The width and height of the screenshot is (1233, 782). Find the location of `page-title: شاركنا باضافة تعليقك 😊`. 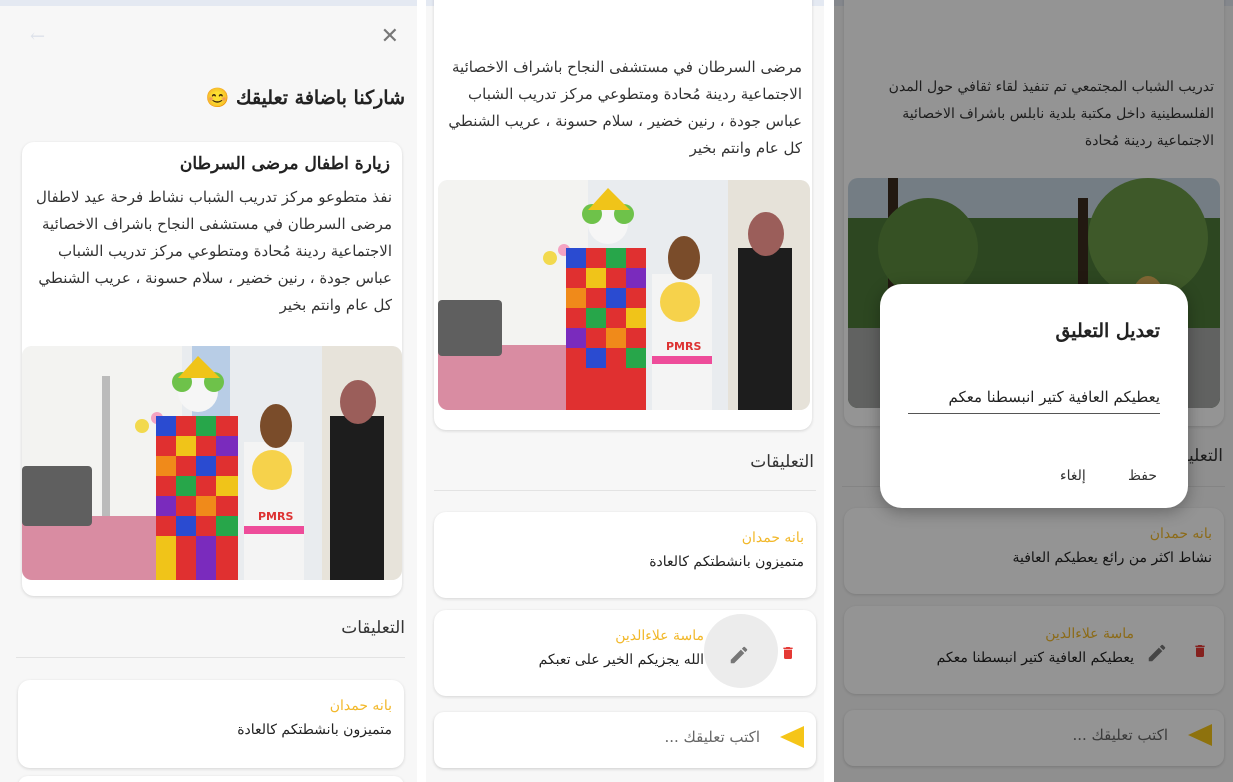

page-title: شاركنا باضافة تعليقك 😊 is located at coordinates (305, 98).